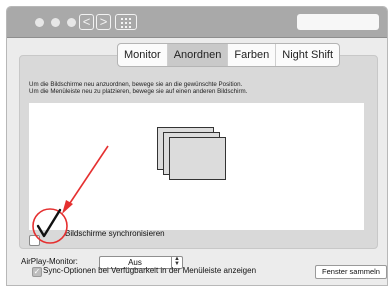 Image resolution: width=392 pixels, height=286 pixels. I want to click on gather-windows-button: Fenster sammeln, so click(351, 272).